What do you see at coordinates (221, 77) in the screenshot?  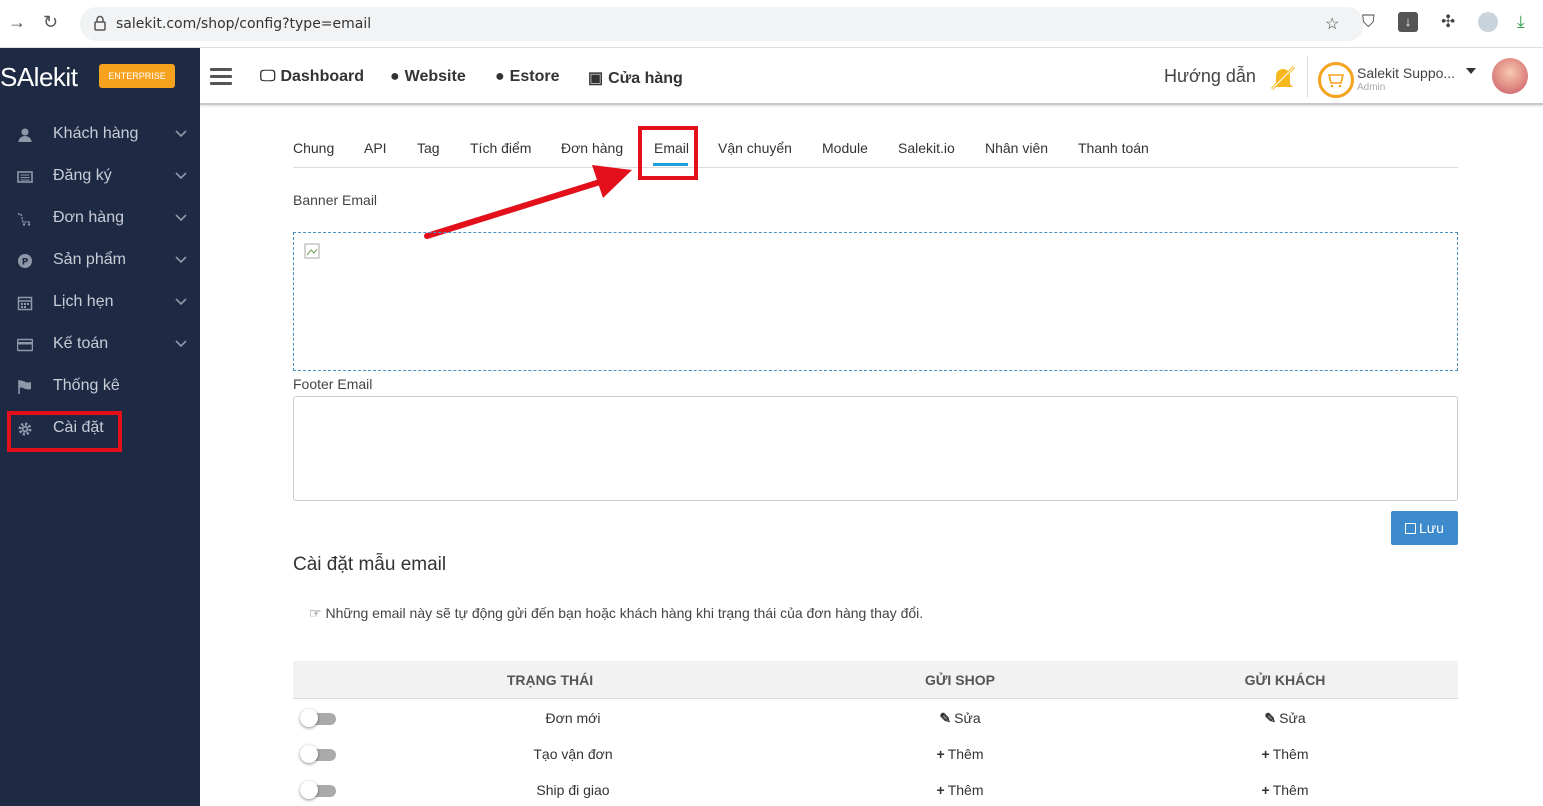 I see `hamburger-menu-icon` at bounding box center [221, 77].